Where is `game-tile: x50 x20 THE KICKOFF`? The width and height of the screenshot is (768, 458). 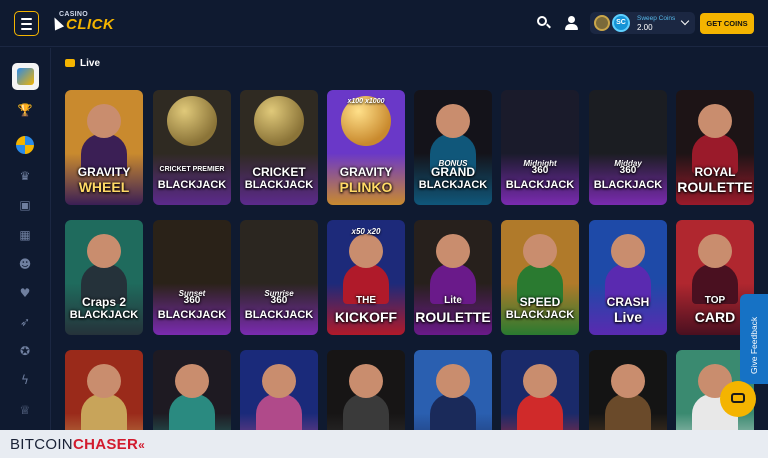
game-tile: x50 x20 THE KICKOFF is located at coordinates (366, 277).